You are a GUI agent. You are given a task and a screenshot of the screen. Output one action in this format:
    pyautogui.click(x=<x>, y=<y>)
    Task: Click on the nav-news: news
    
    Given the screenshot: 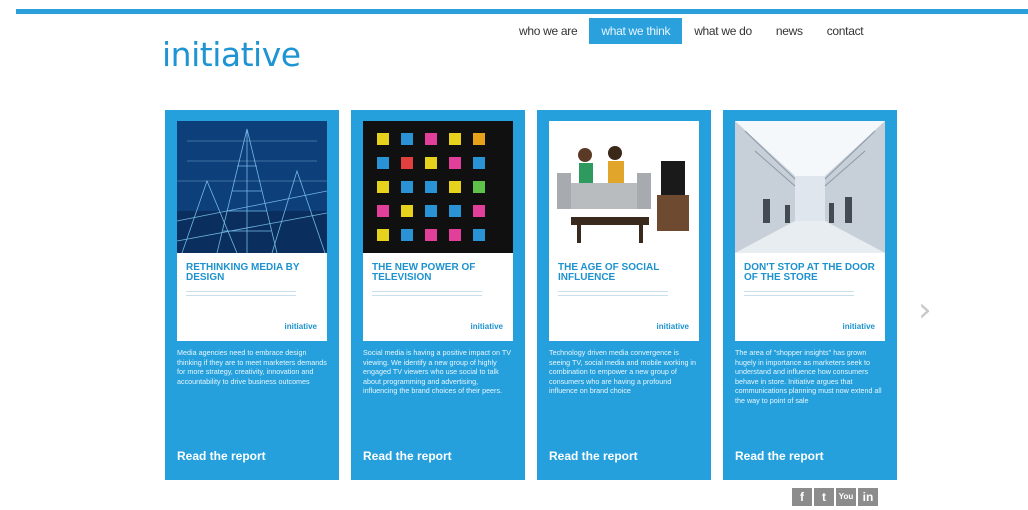 What is the action you would take?
    pyautogui.click(x=789, y=31)
    